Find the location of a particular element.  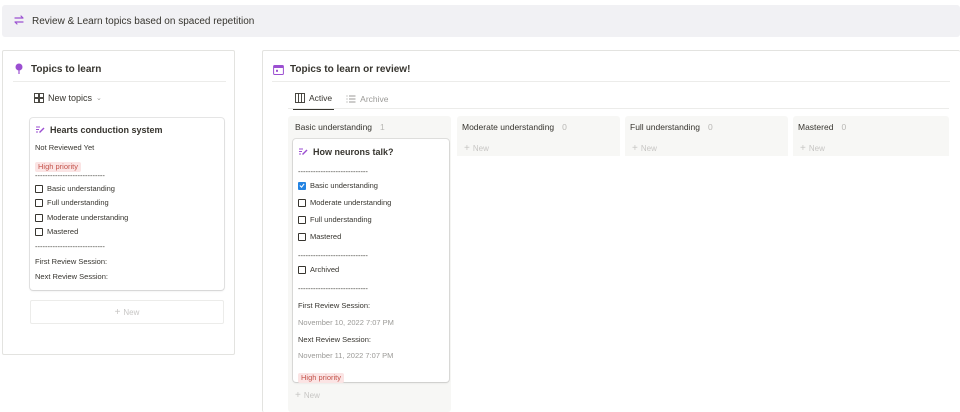

priority-tag: High priority is located at coordinates (321, 376).